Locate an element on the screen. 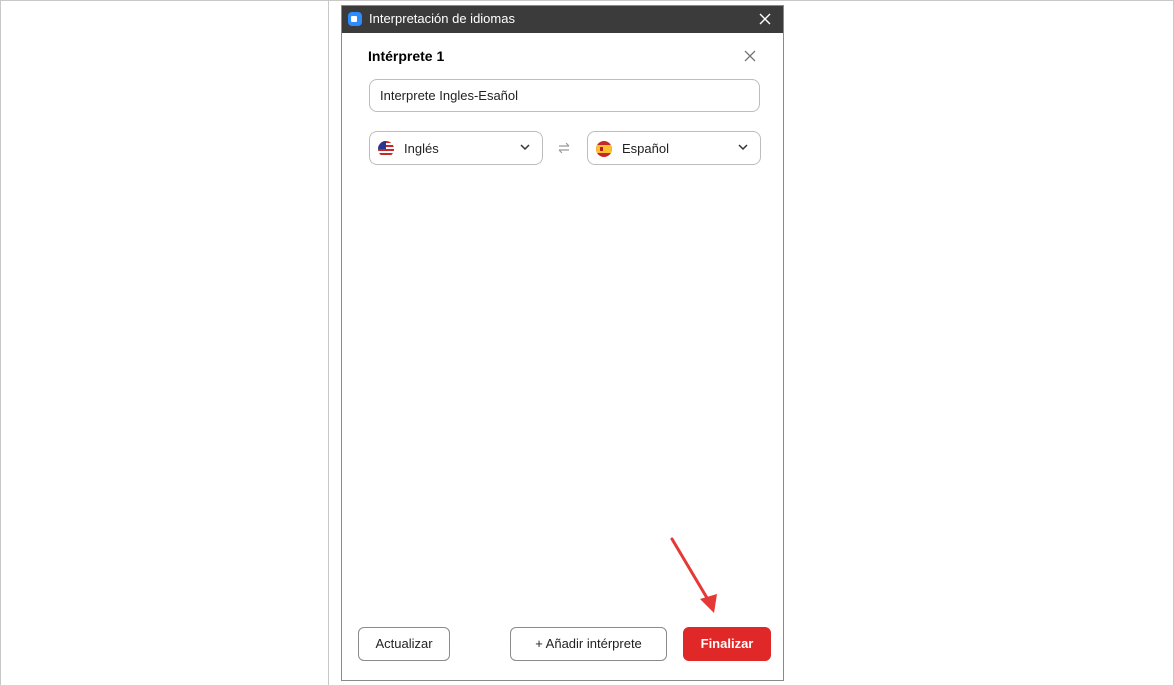 The width and height of the screenshot is (1174, 685). window-close-button is located at coordinates (765, 19).